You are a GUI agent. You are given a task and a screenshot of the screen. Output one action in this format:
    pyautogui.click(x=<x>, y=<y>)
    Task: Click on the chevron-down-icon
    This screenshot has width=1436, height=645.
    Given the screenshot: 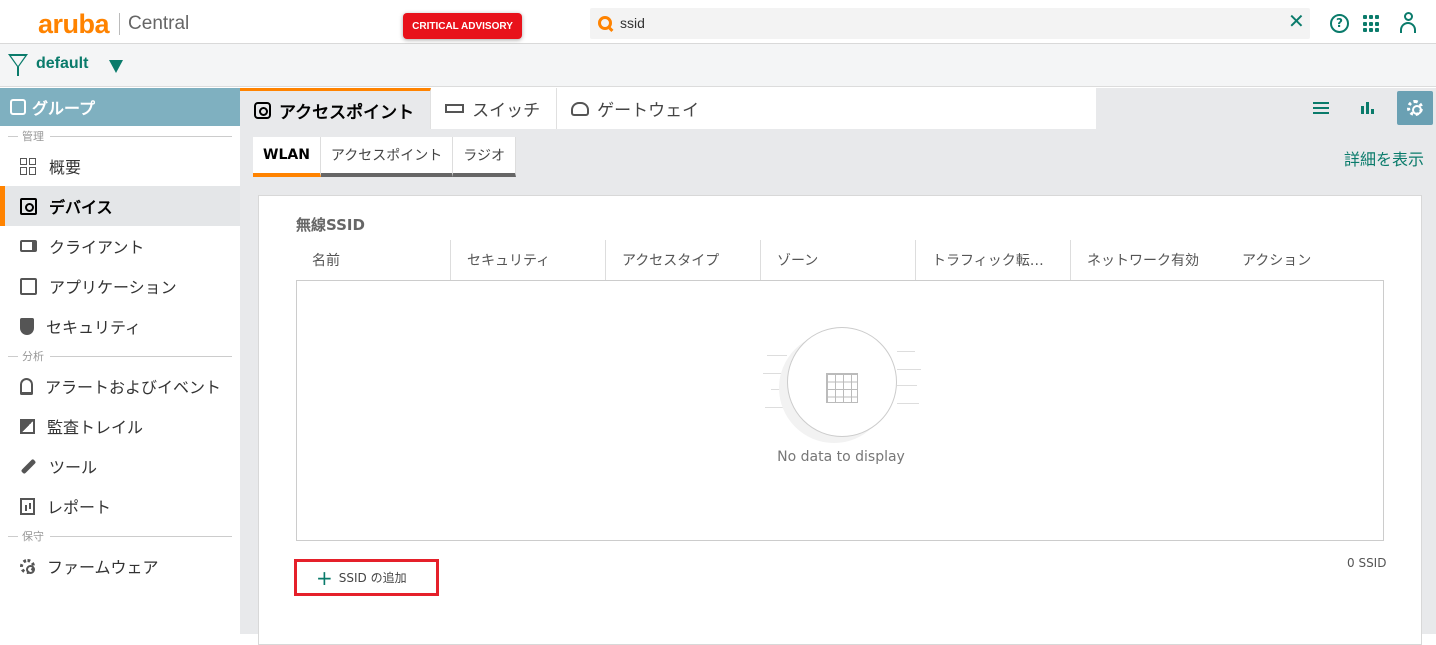 What is the action you would take?
    pyautogui.click(x=116, y=66)
    